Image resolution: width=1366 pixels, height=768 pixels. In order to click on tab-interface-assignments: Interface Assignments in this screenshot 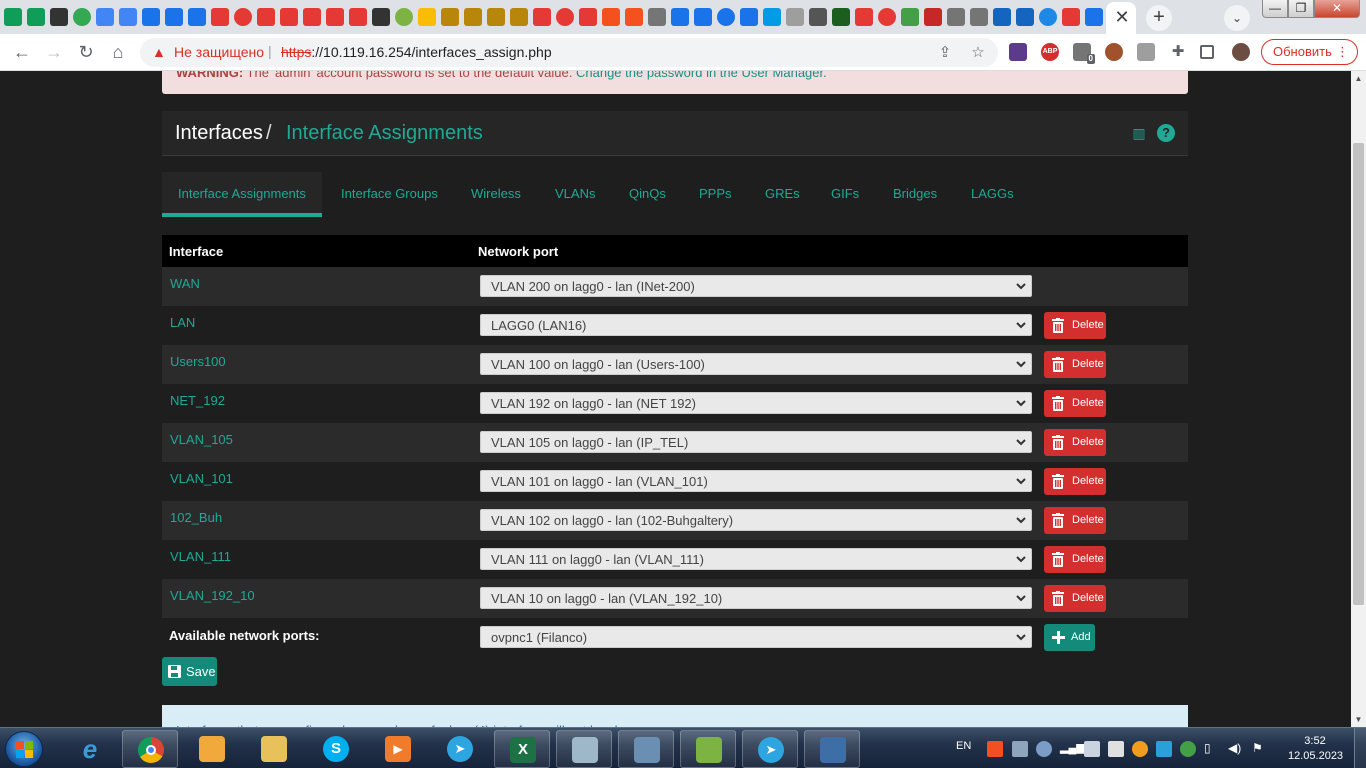, I will do `click(242, 194)`.